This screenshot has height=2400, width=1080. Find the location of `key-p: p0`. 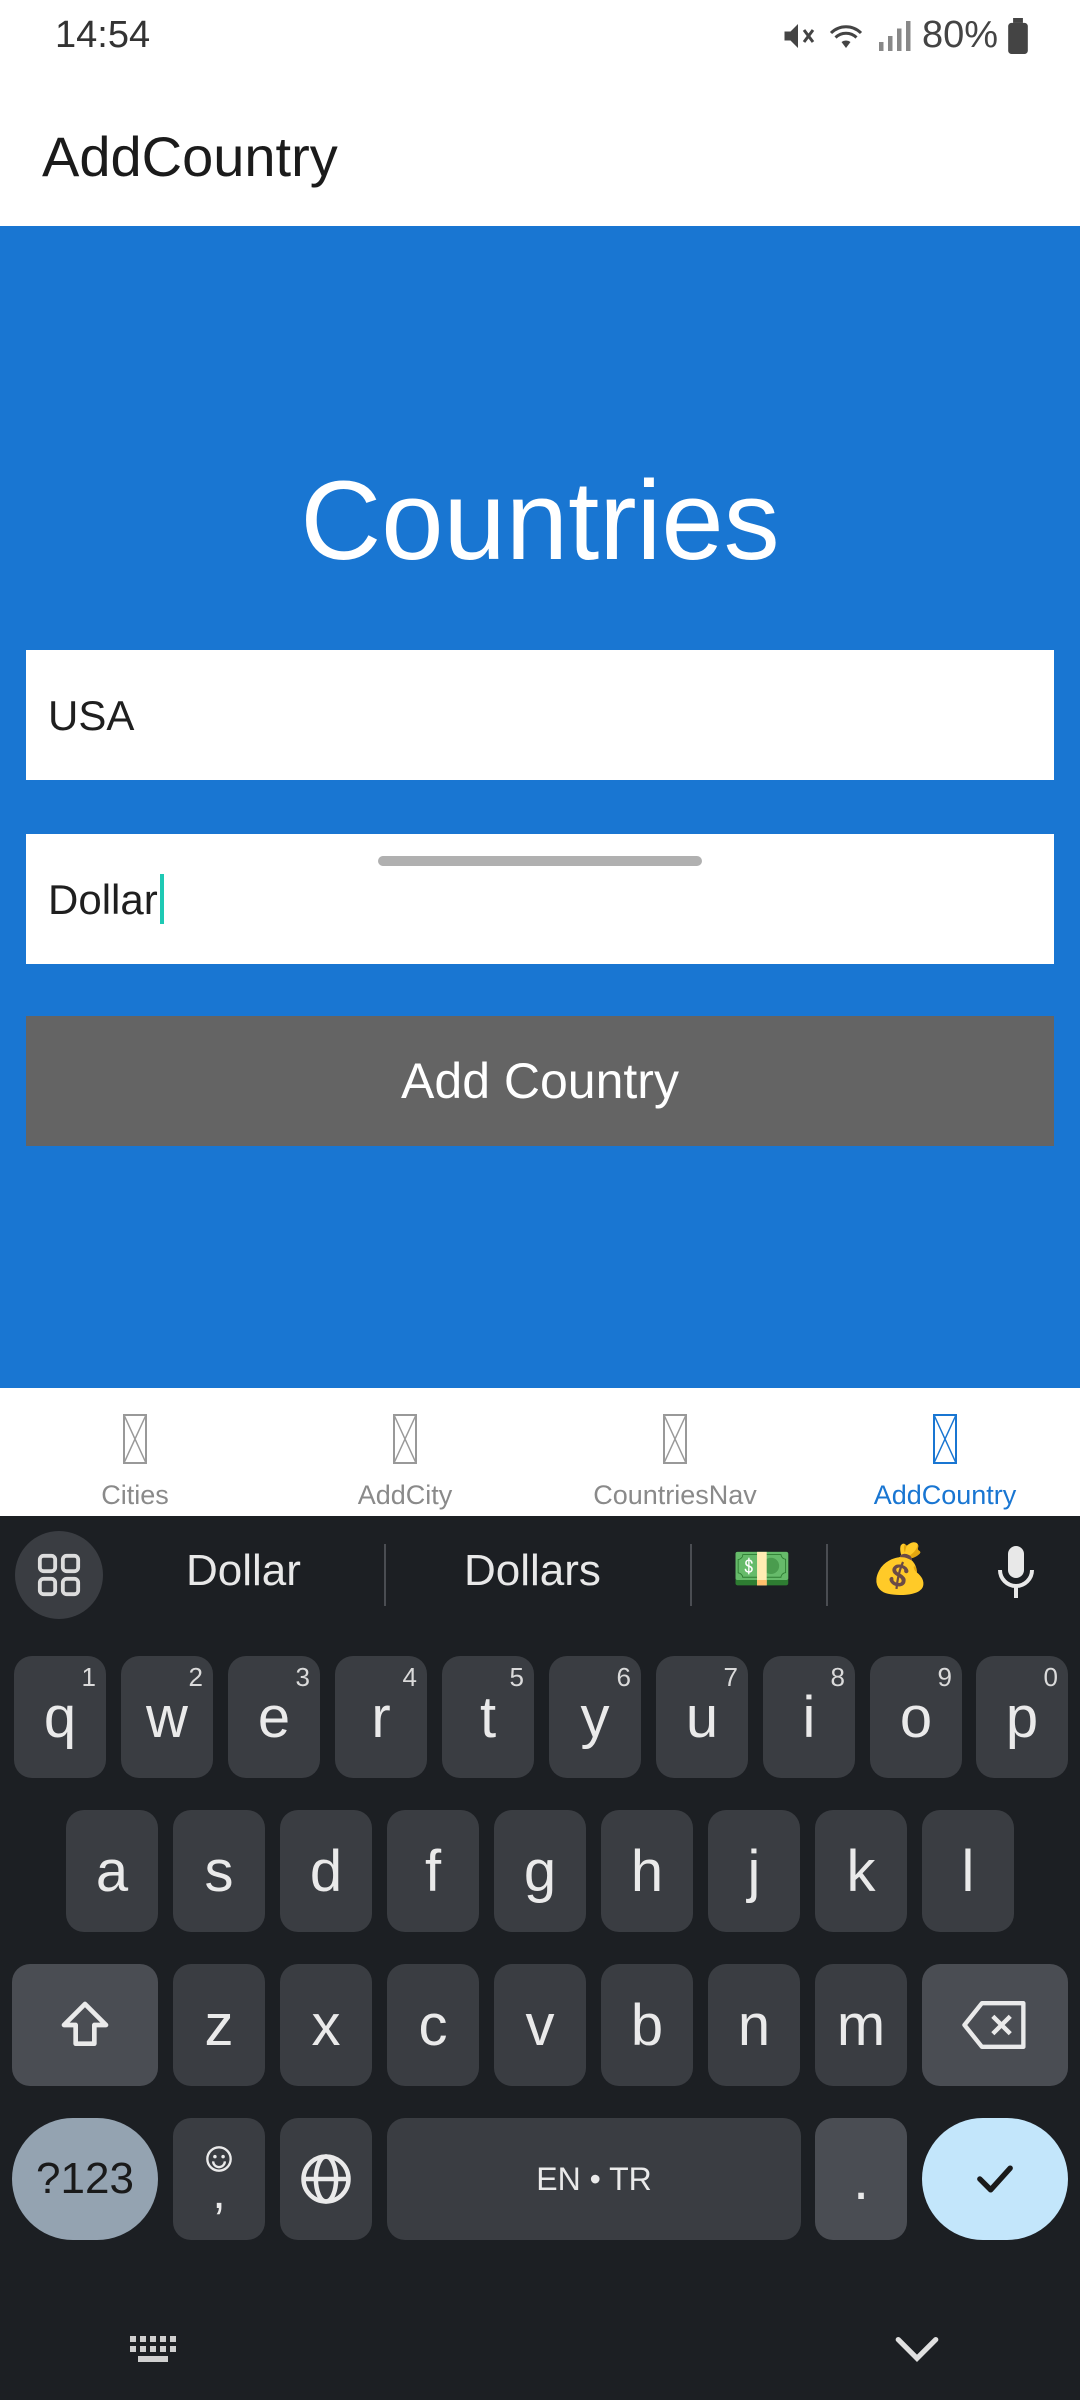

key-p: p0 is located at coordinates (1022, 1717).